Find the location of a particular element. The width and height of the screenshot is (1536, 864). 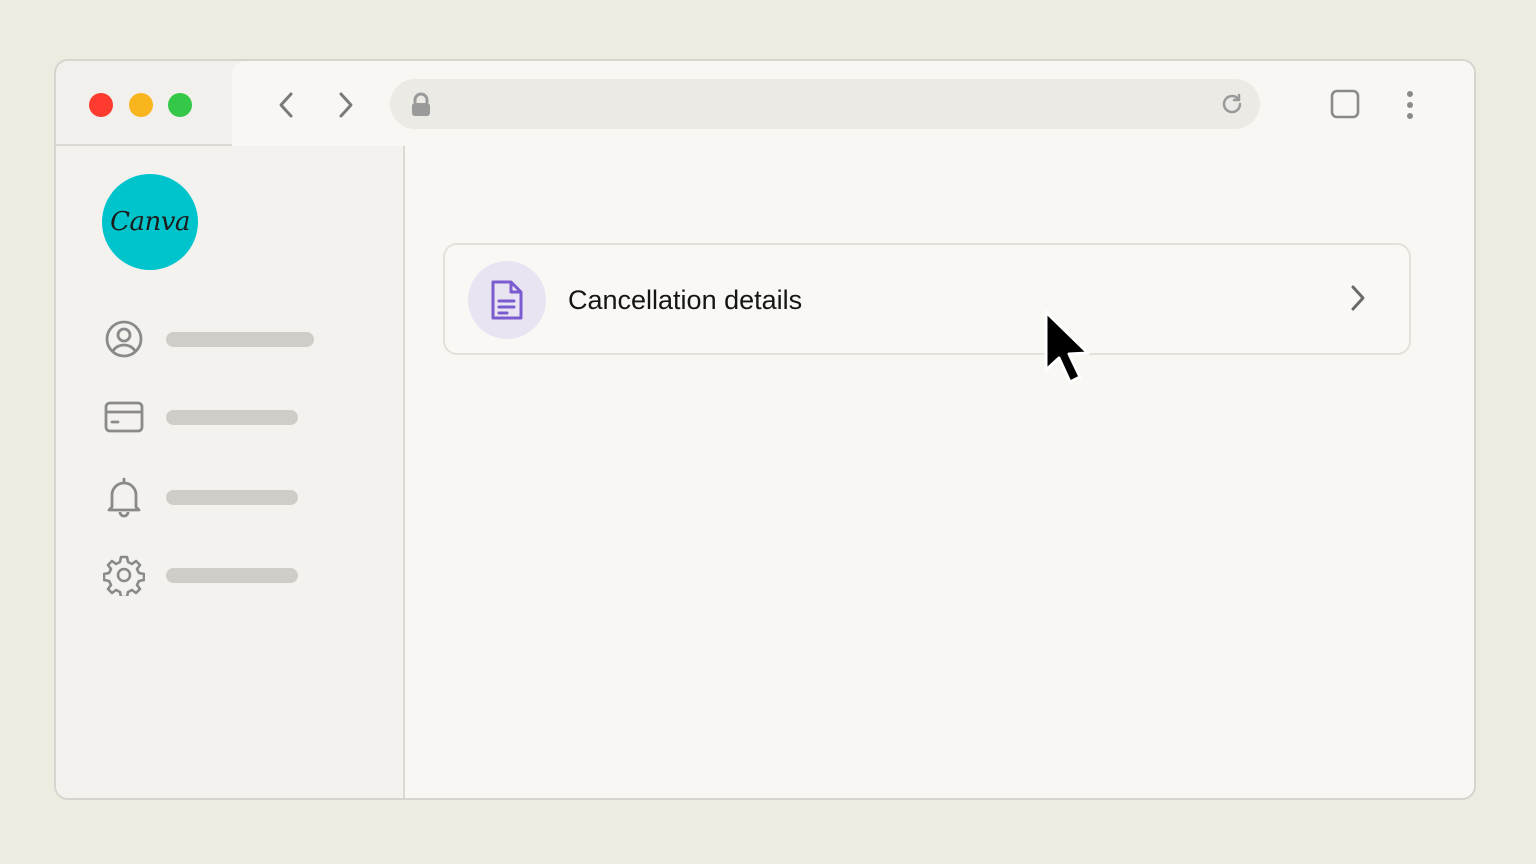

gear-icon is located at coordinates (124, 575).